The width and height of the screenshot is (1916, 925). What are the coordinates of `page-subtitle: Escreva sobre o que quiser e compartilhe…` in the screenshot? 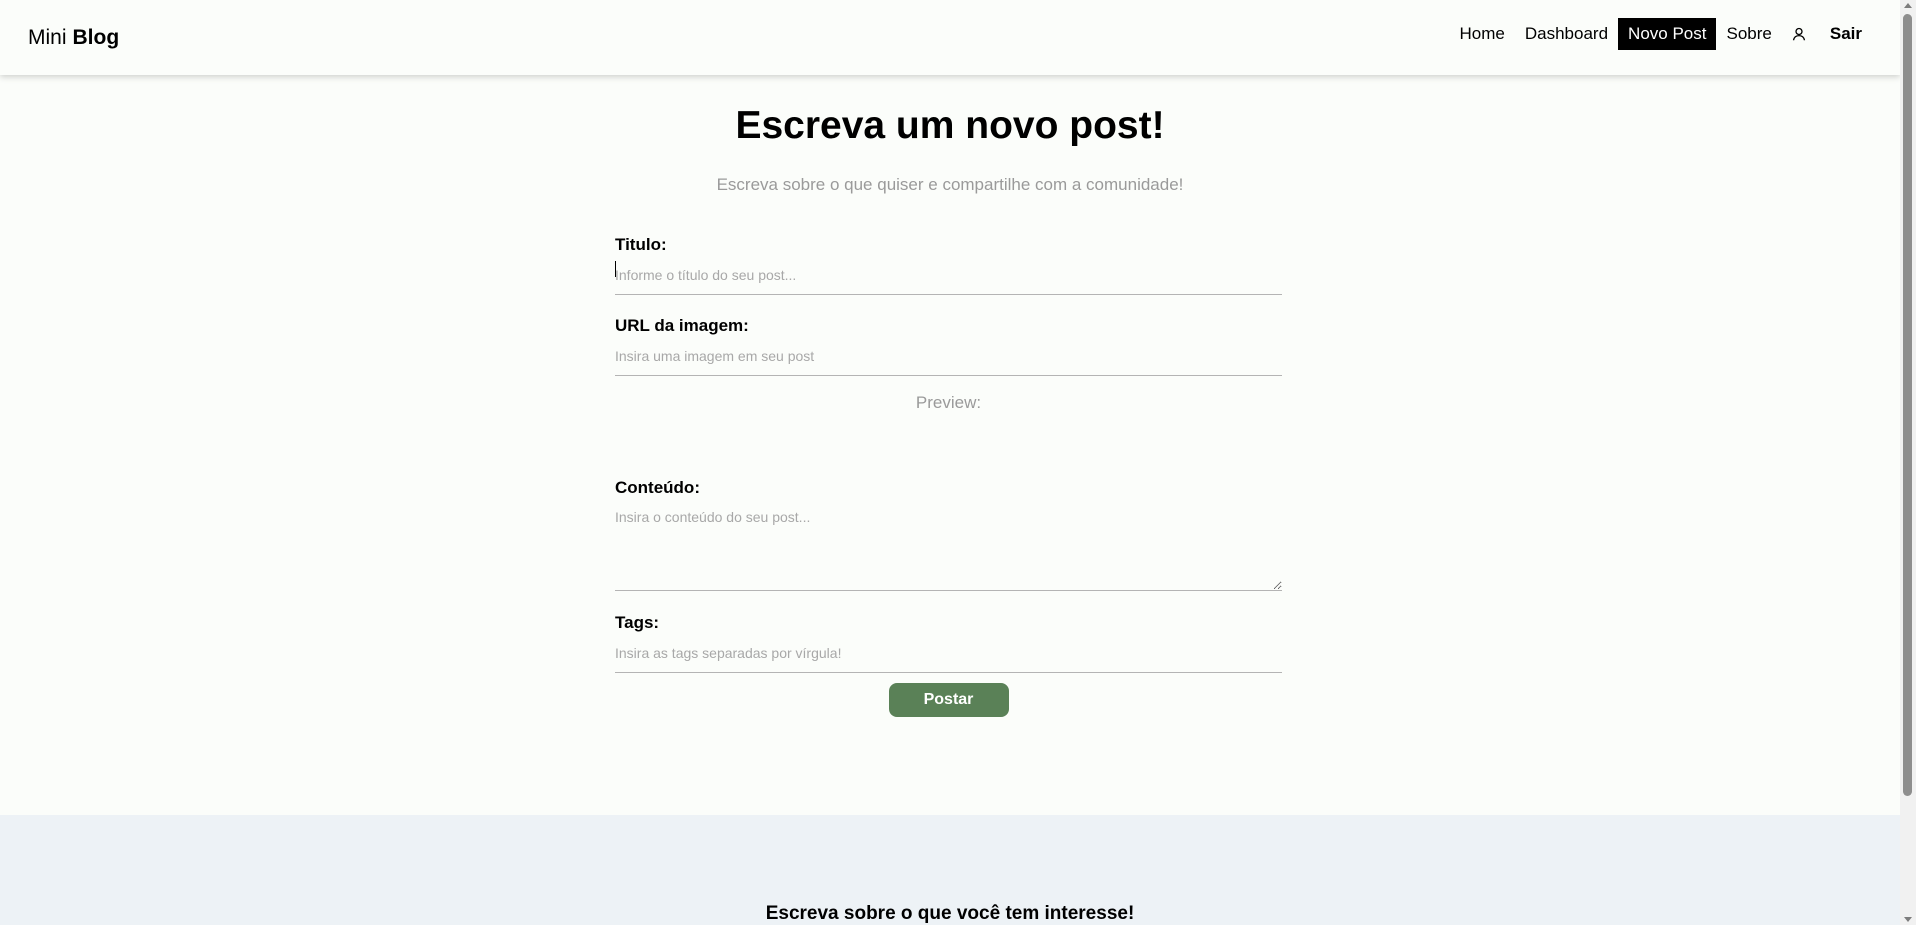 It's located at (950, 184).